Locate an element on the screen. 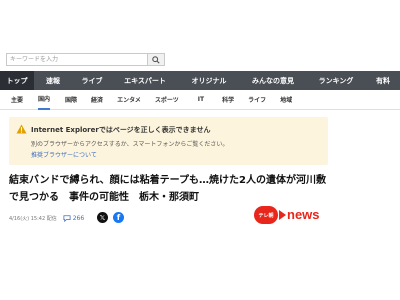  category-nav: 主要 国内 国際 経済 エンタメ スポーツ IT 科学 ライフ 地域 is located at coordinates (200, 100).